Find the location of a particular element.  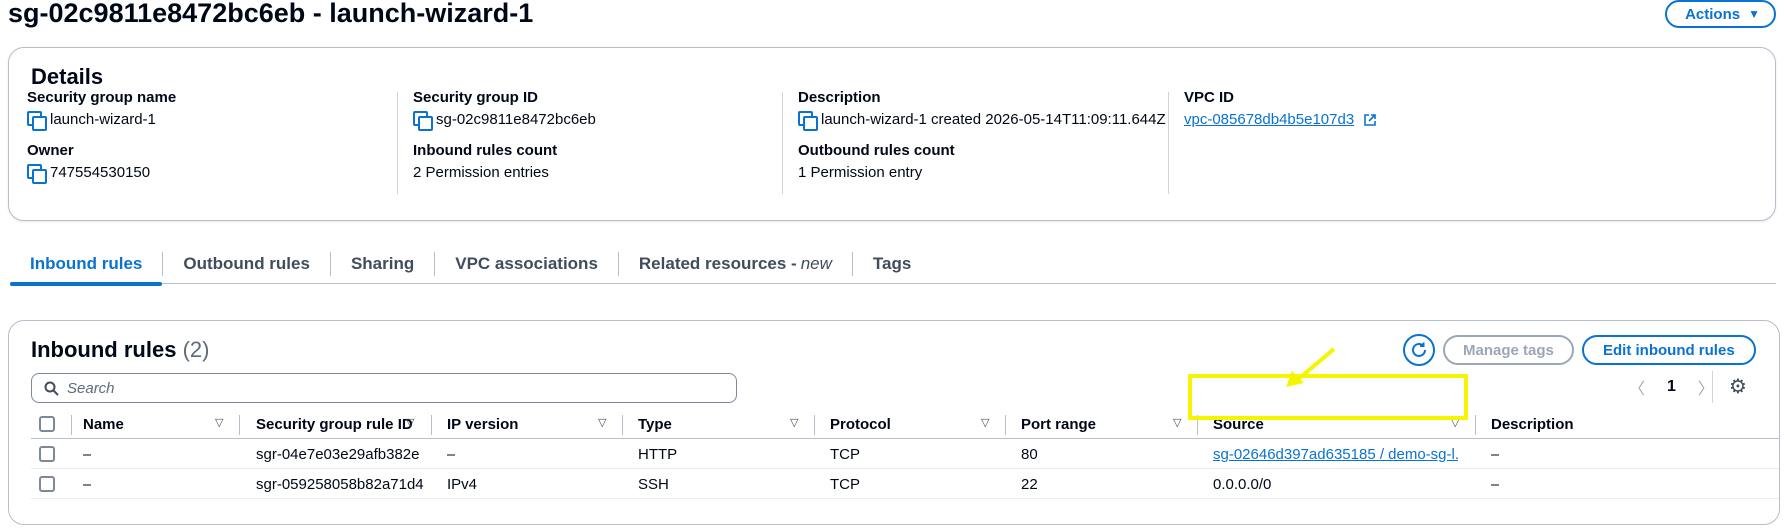

details-heading: Details is located at coordinates (67, 76).